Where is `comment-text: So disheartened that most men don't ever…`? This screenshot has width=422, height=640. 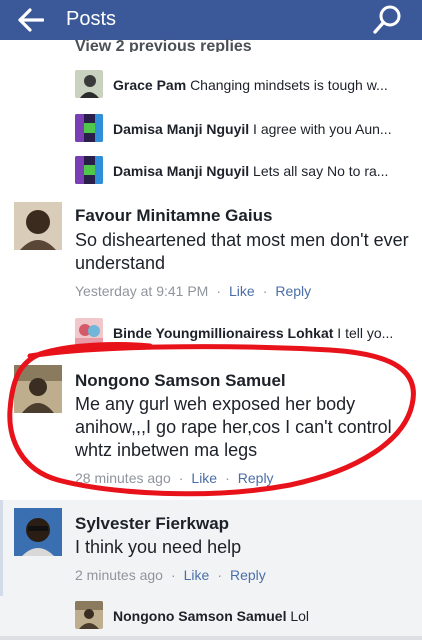
comment-text: So disheartened that most men don't ever… is located at coordinates (242, 251).